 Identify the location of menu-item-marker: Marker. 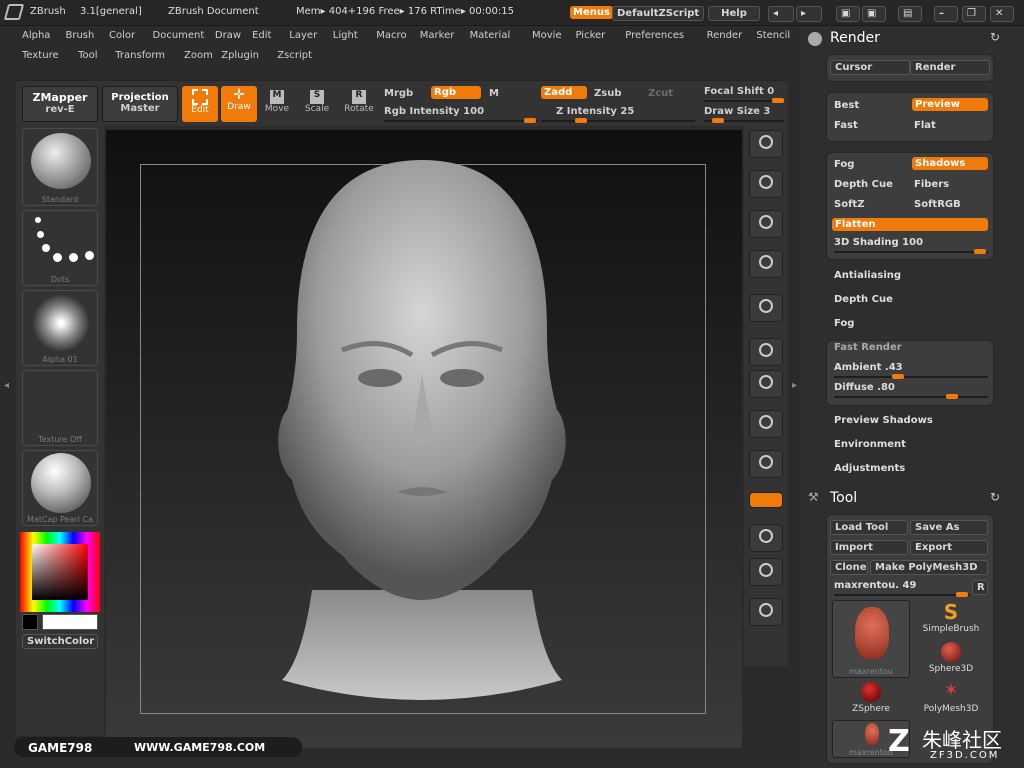
(437, 35).